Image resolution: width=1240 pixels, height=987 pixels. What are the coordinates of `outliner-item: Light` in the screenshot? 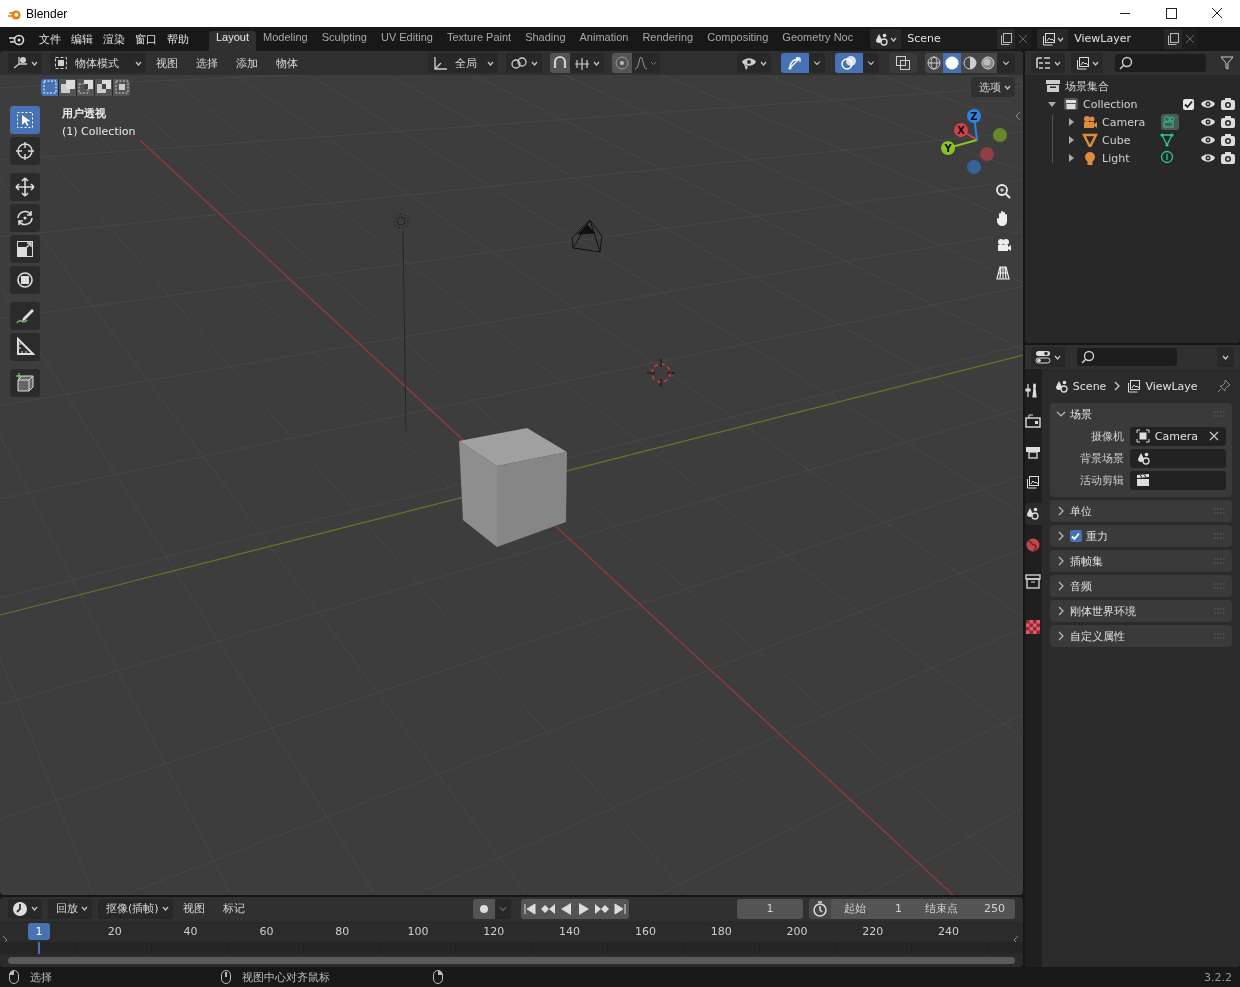 It's located at (1129, 158).